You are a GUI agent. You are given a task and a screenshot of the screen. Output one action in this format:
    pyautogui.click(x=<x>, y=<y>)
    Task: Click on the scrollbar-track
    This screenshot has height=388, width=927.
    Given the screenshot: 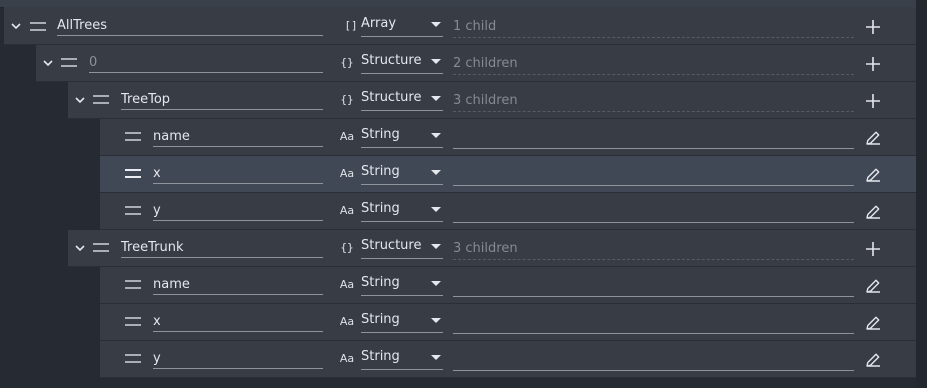 What is the action you would take?
    pyautogui.click(x=921, y=194)
    